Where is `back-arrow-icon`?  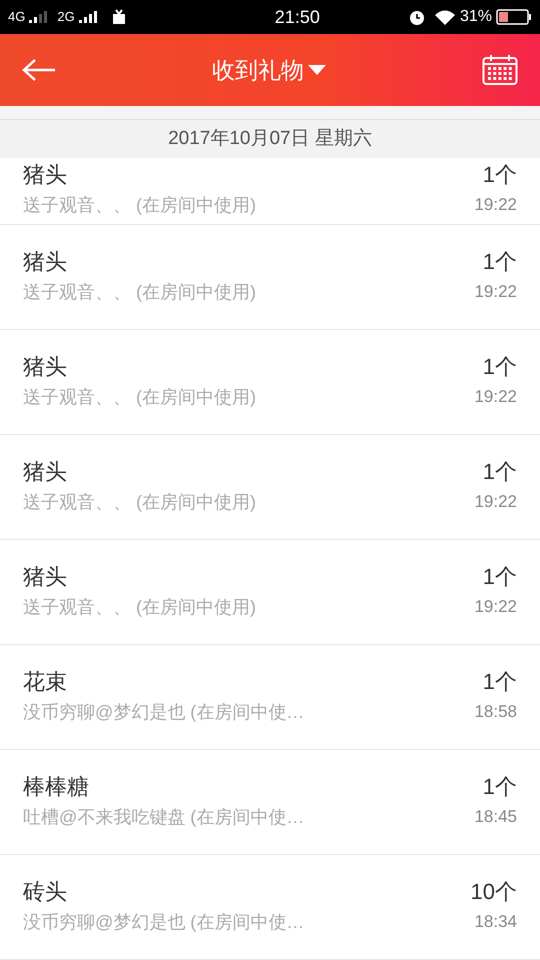
back-arrow-icon is located at coordinates (39, 70).